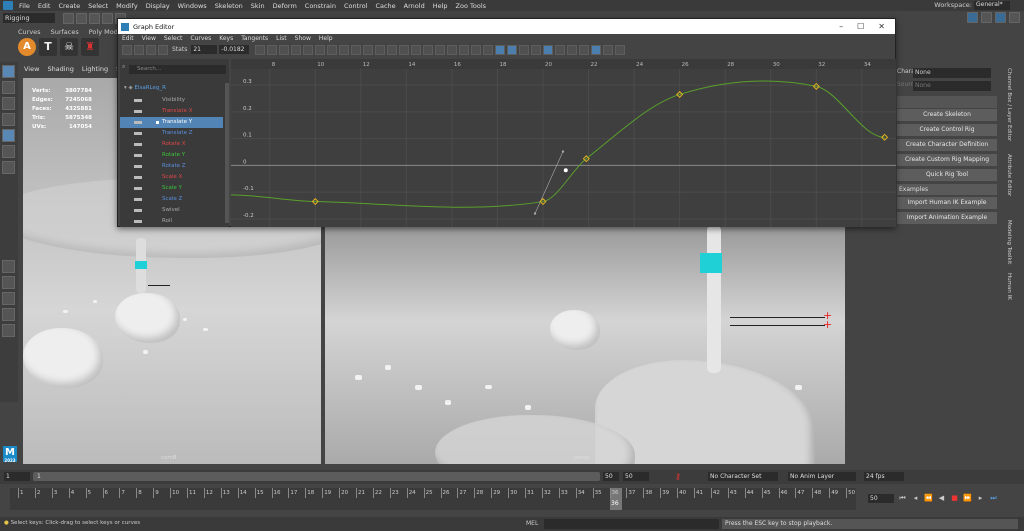  I want to click on shelf-tab-polymod: Poly Mod, so click(103, 32).